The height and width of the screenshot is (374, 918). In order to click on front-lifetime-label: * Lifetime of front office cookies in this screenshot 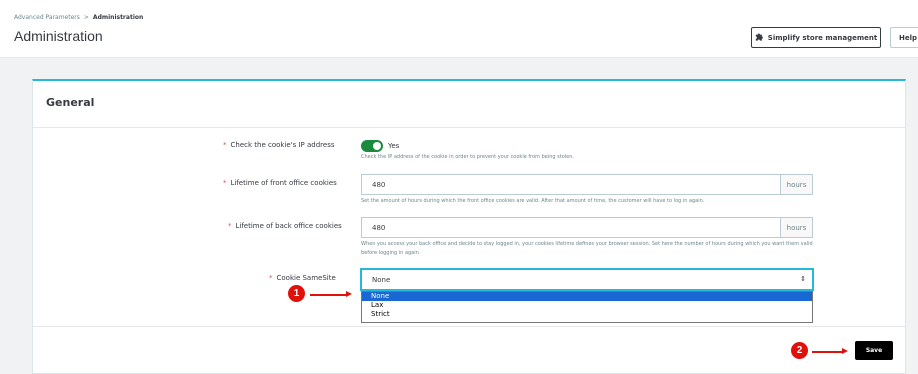, I will do `click(280, 183)`.